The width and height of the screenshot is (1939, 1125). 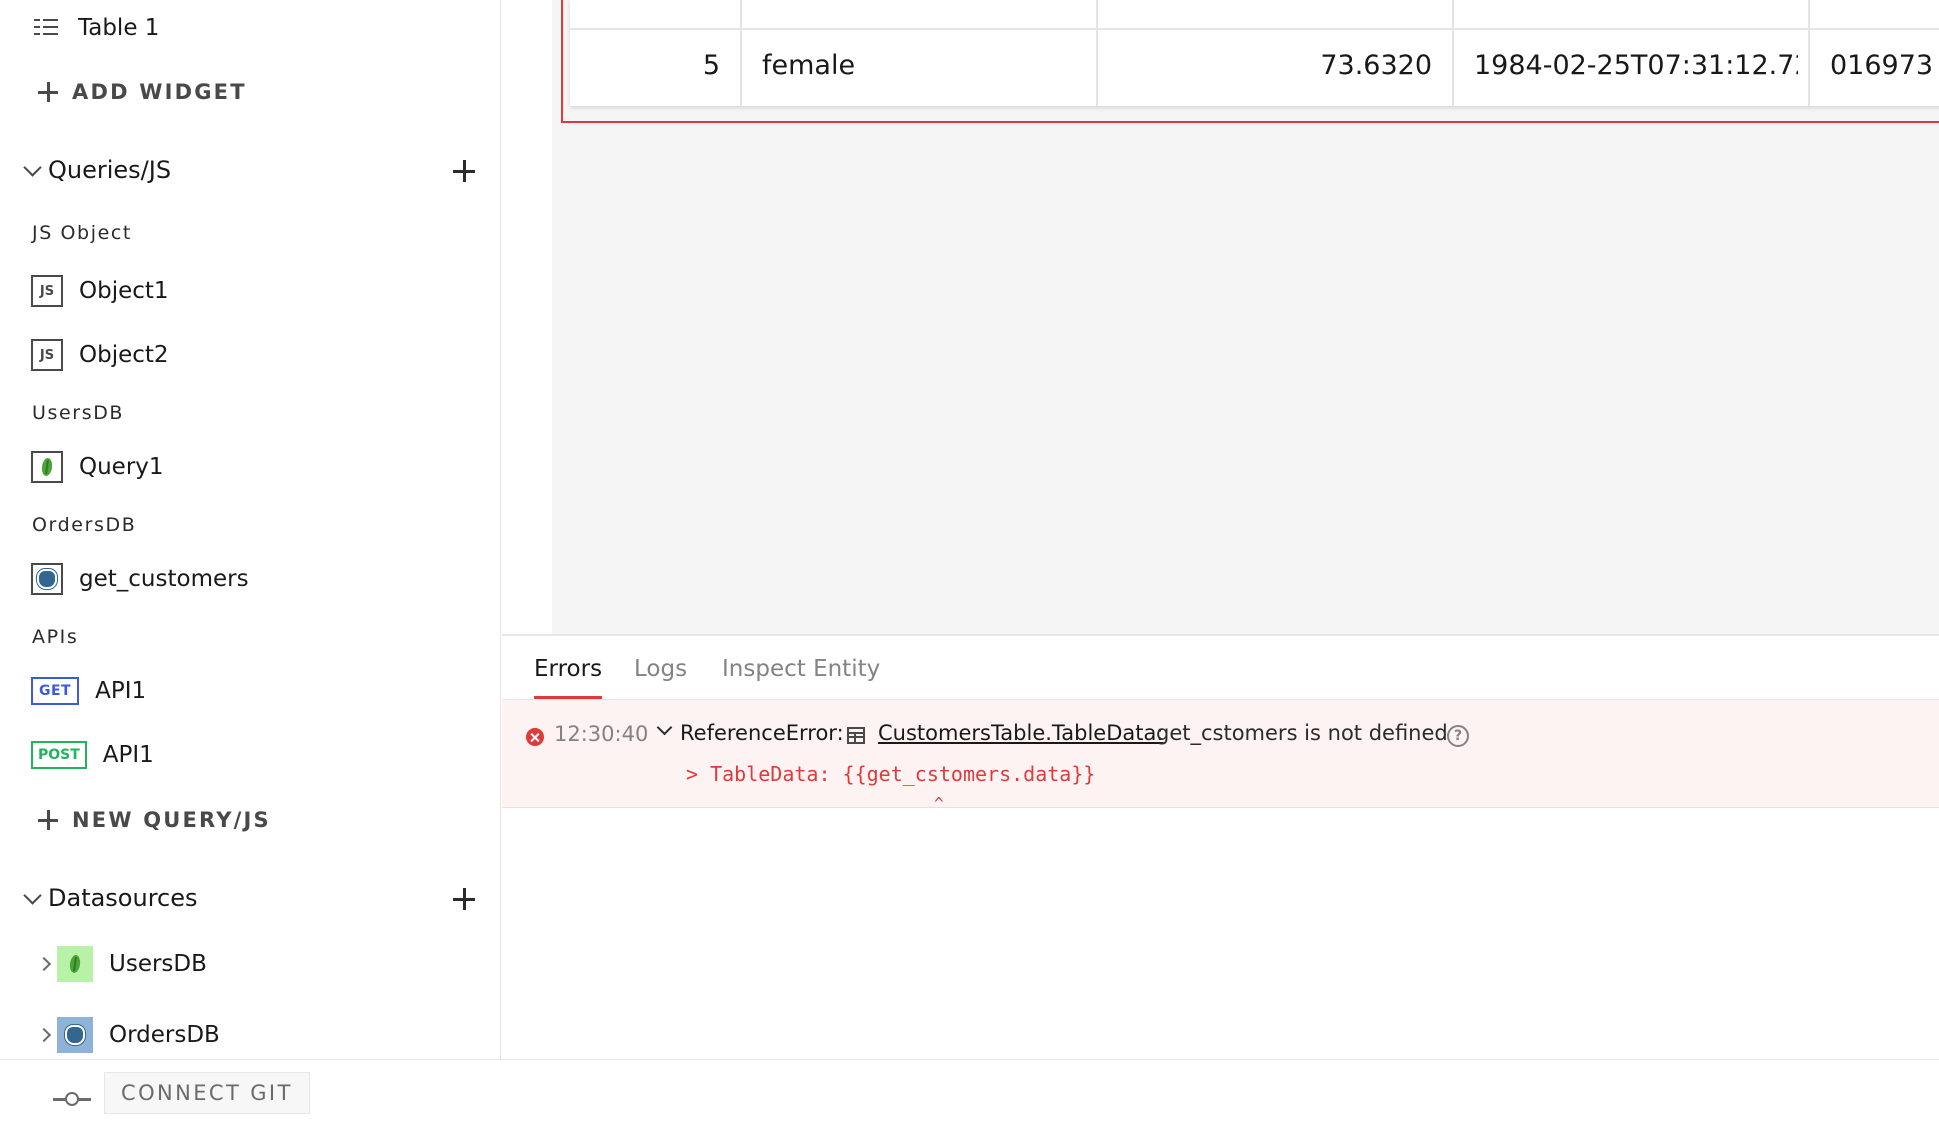 I want to click on error-caret: ^, so click(x=939, y=803).